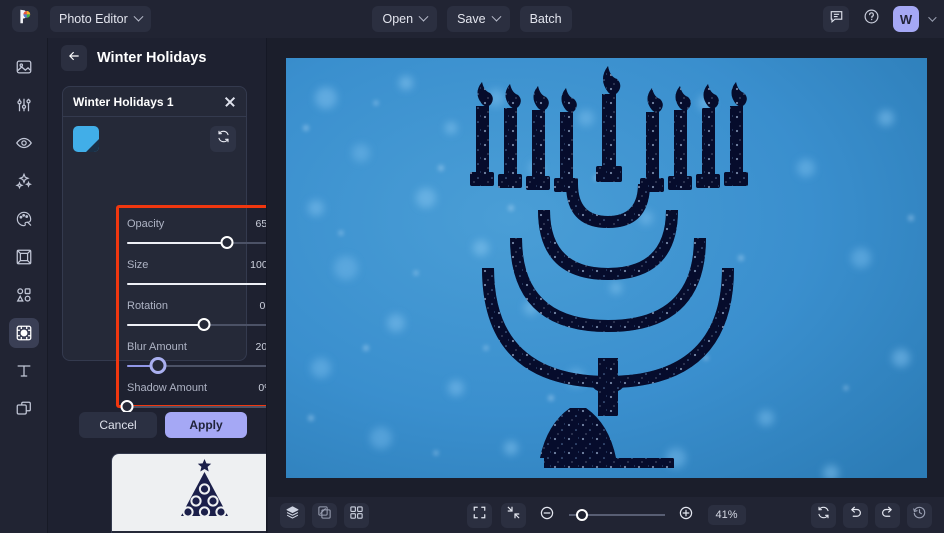 The image size is (944, 533). I want to click on chat-icon, so click(836, 19).